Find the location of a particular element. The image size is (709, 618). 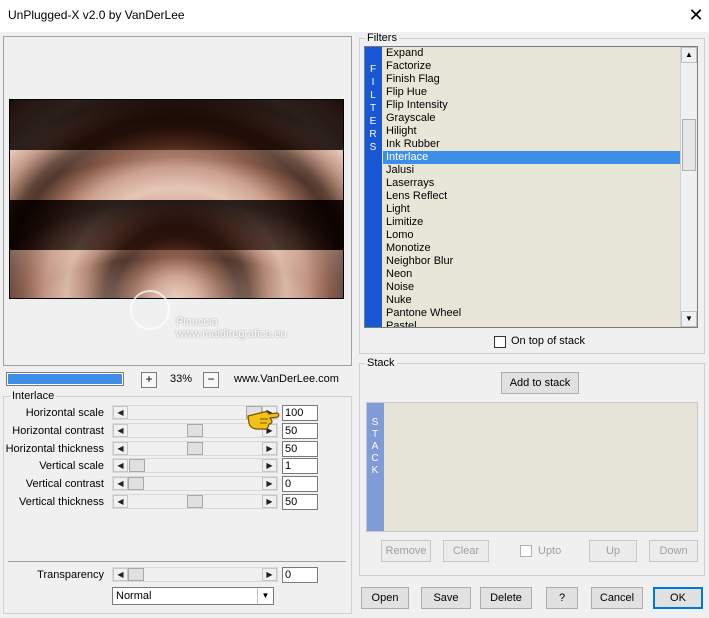

scrollbar-thumb is located at coordinates (689, 145).